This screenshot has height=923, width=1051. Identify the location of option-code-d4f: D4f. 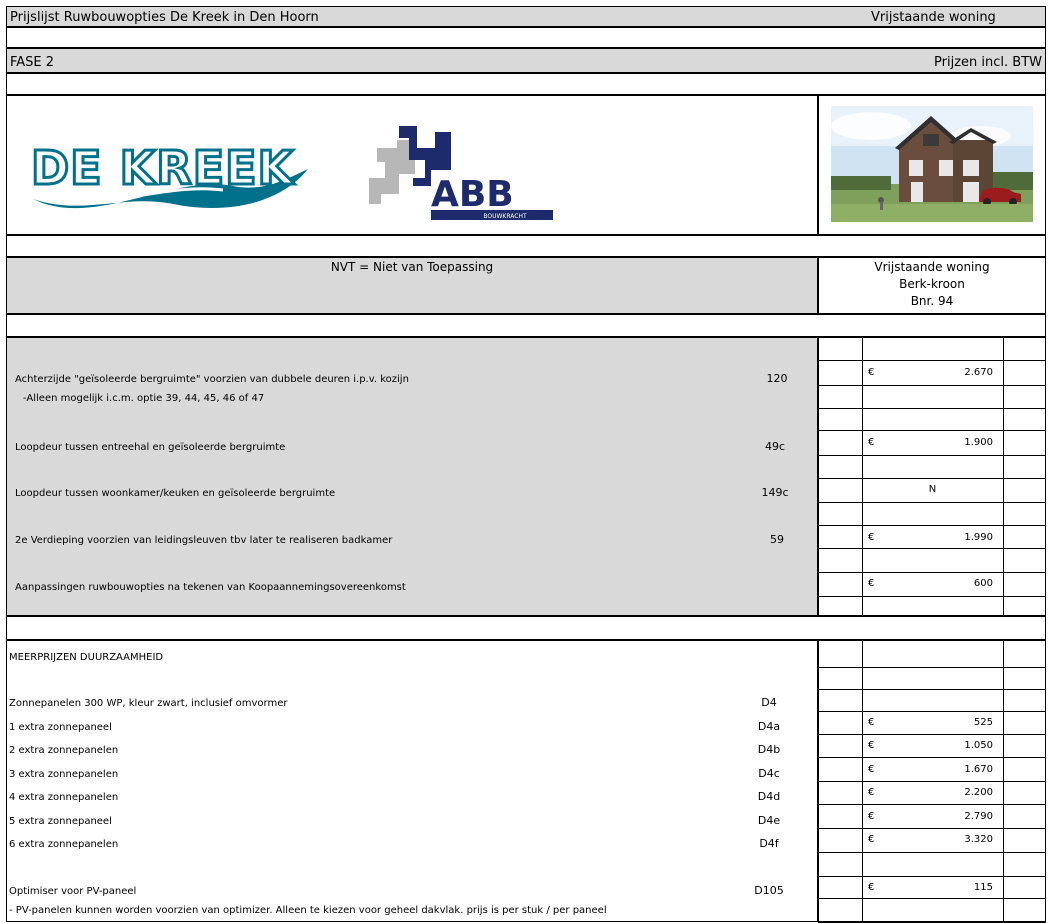
(769, 843).